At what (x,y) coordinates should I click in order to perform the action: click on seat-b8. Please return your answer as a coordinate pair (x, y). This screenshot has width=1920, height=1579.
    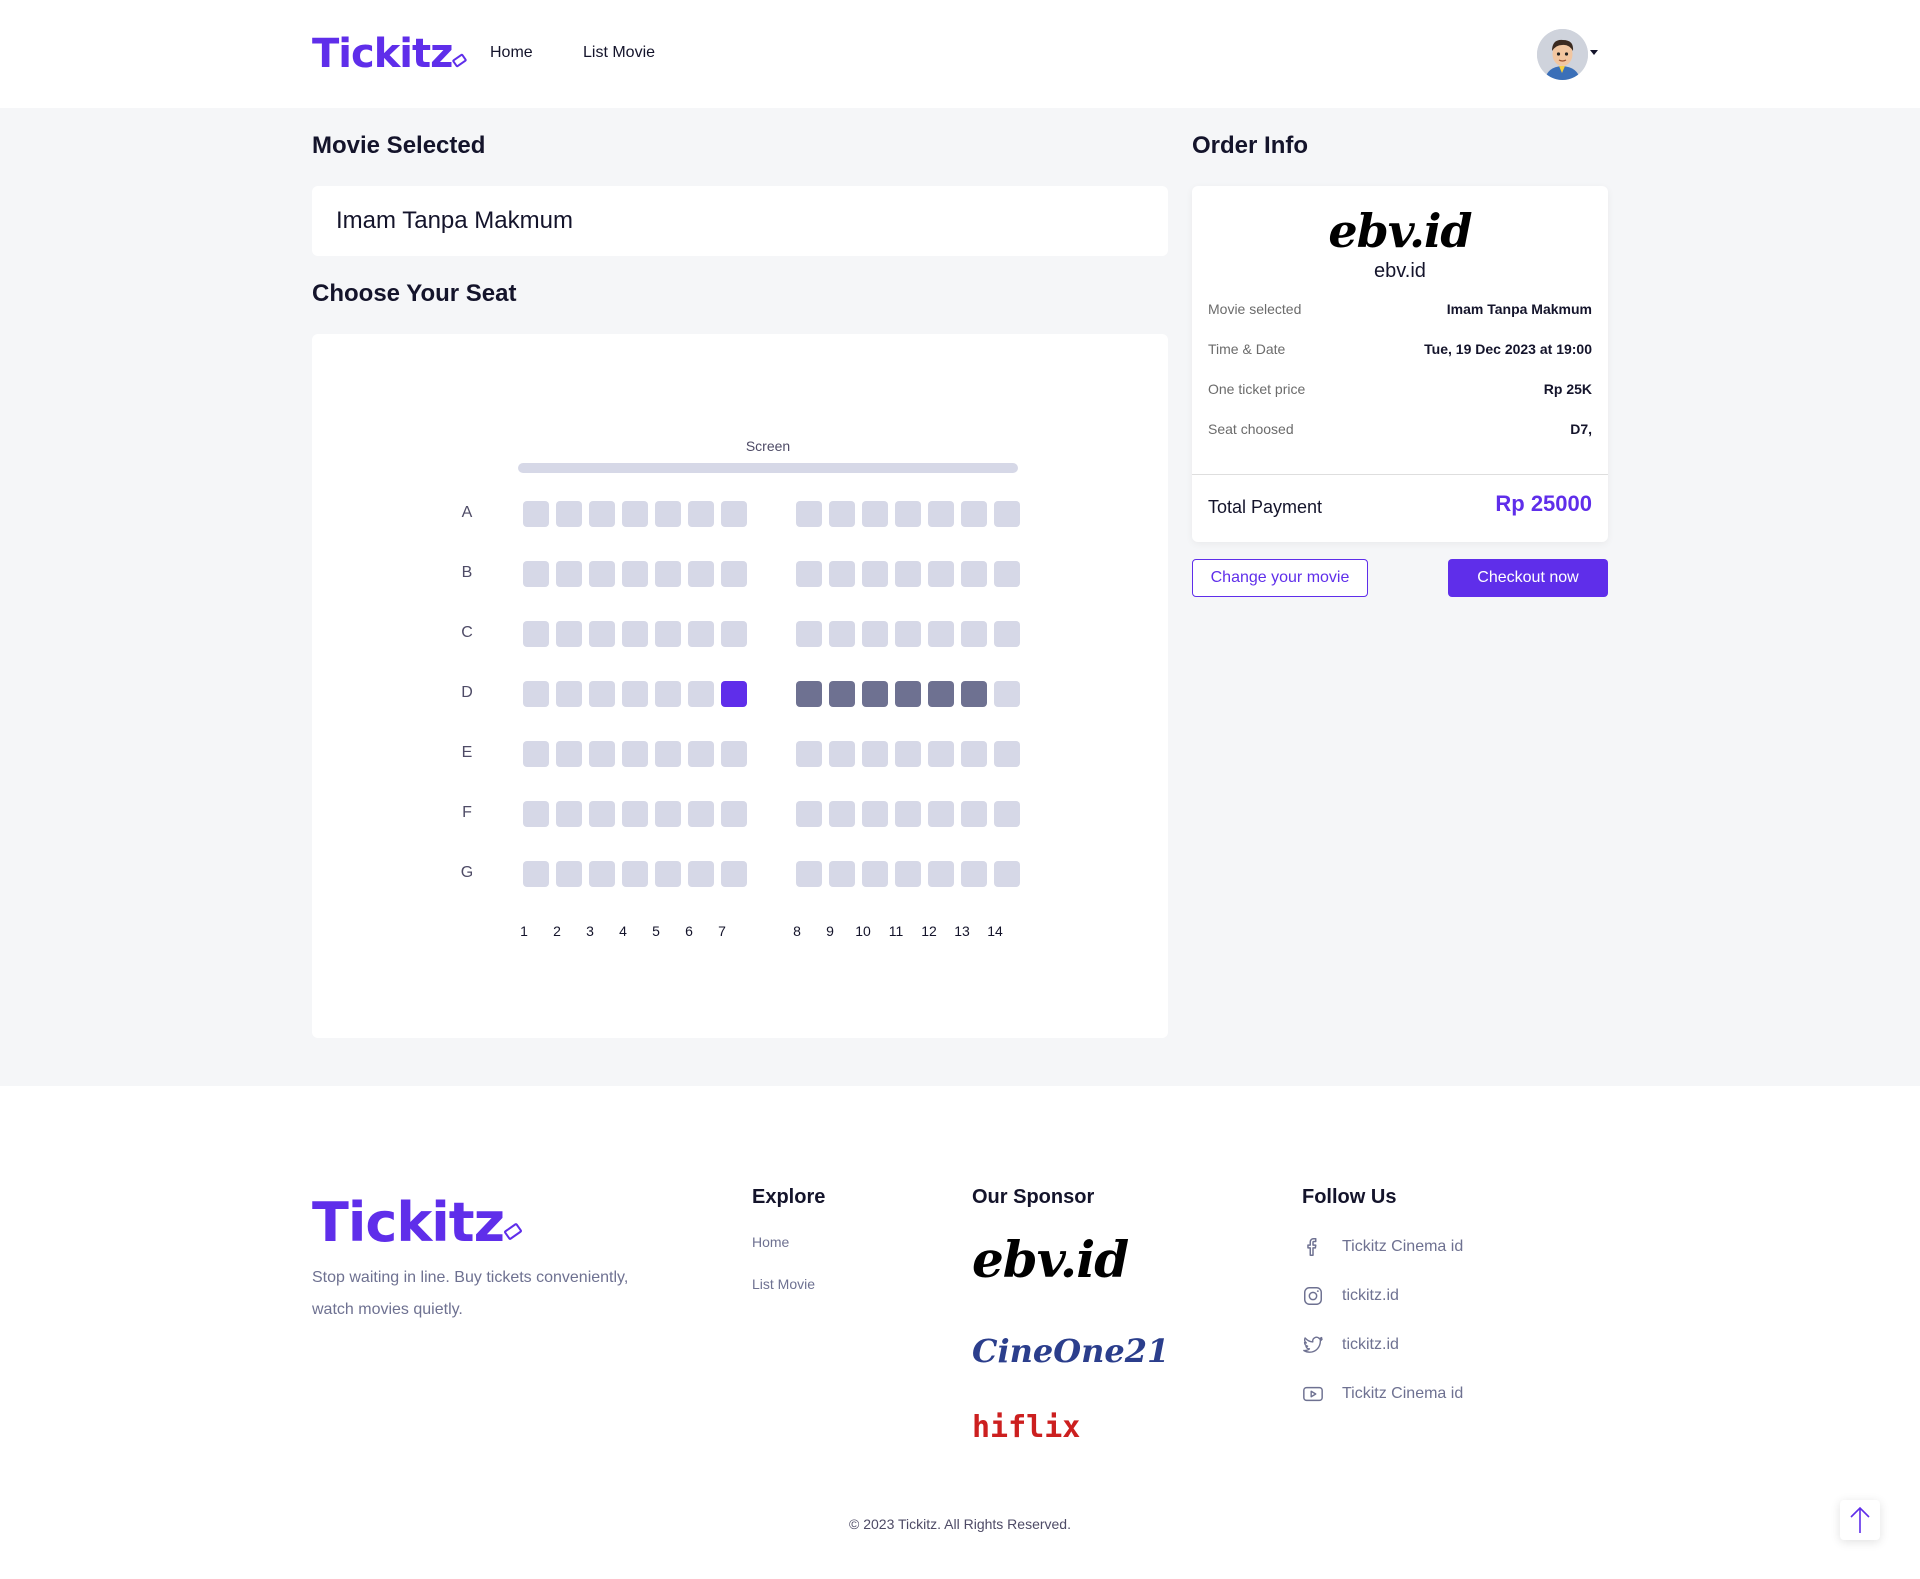
    Looking at the image, I should click on (809, 574).